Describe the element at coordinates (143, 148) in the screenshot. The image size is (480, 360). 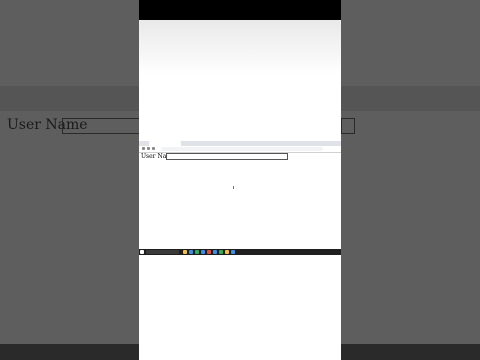
I see `back-icon` at that location.